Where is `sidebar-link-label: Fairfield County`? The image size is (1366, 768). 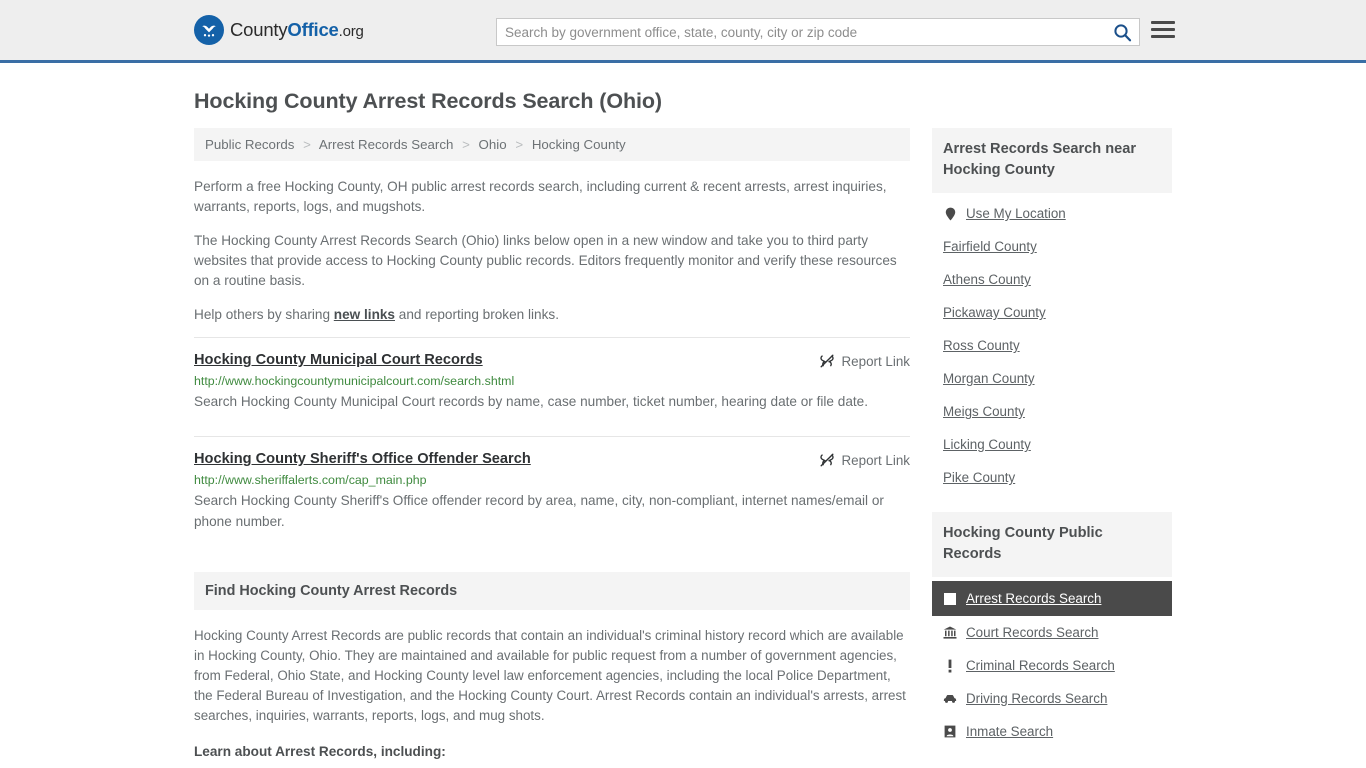 sidebar-link-label: Fairfield County is located at coordinates (990, 246).